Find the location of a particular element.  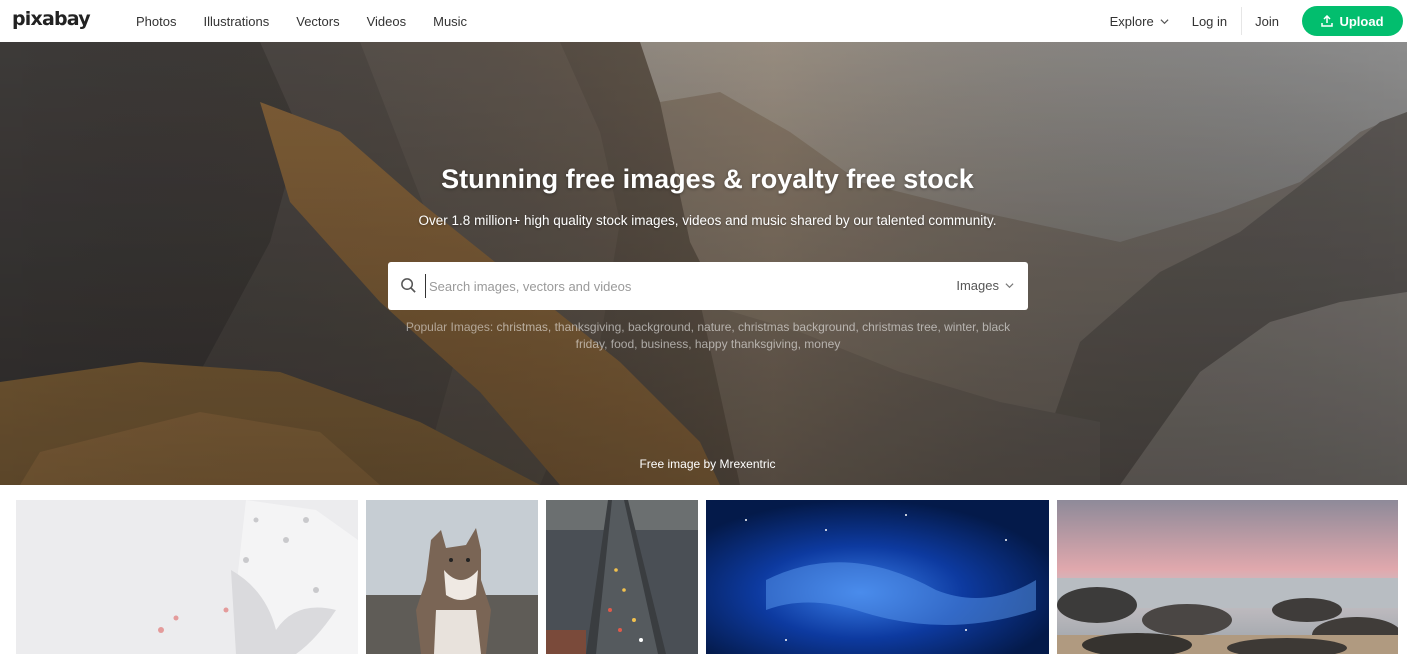

account-nav: Explore Log in Join Upload is located at coordinates (1256, 21).